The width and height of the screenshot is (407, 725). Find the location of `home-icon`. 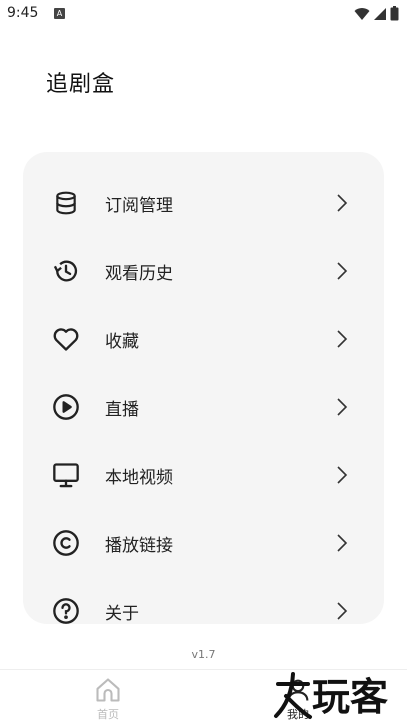

home-icon is located at coordinates (108, 690).